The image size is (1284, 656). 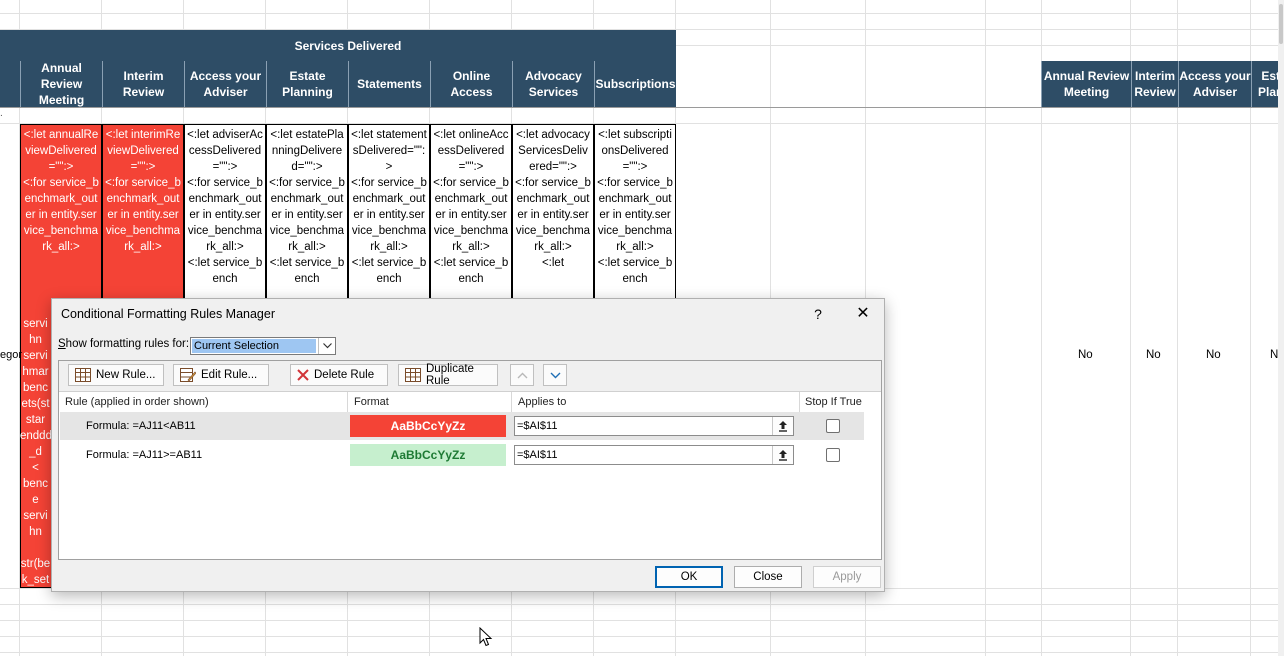 What do you see at coordinates (1213, 355) in the screenshot?
I see `right-value-access-adviser: No` at bounding box center [1213, 355].